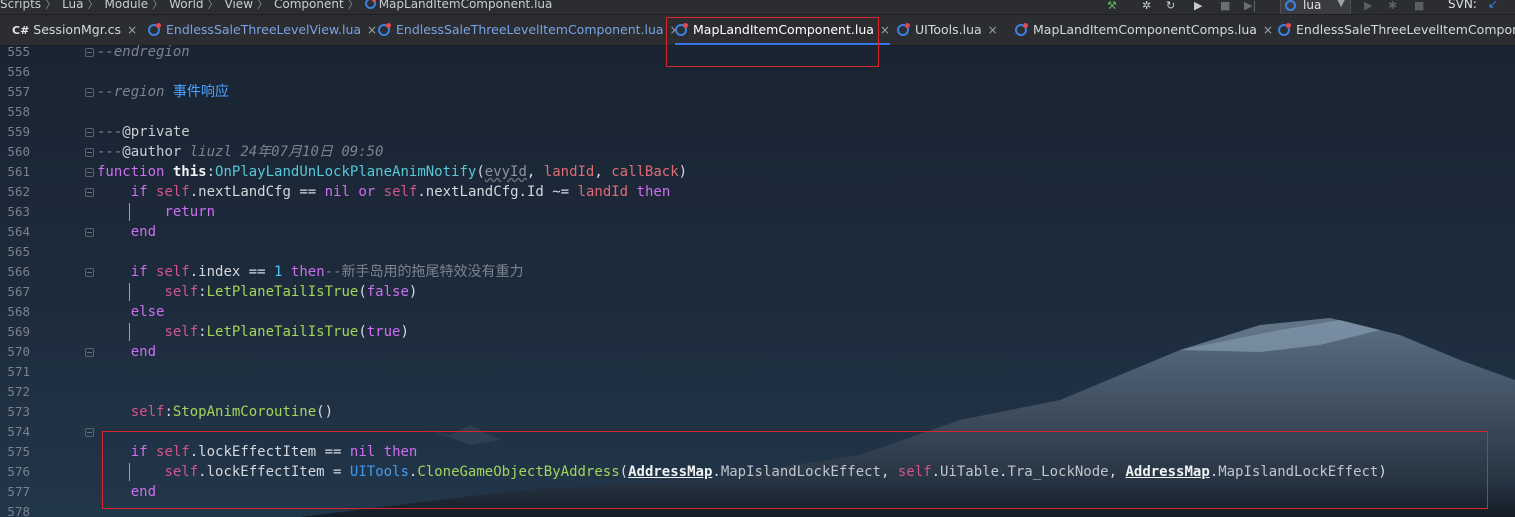 This screenshot has width=1515, height=517. What do you see at coordinates (1368, 6) in the screenshot?
I see `play-icon: ▶` at bounding box center [1368, 6].